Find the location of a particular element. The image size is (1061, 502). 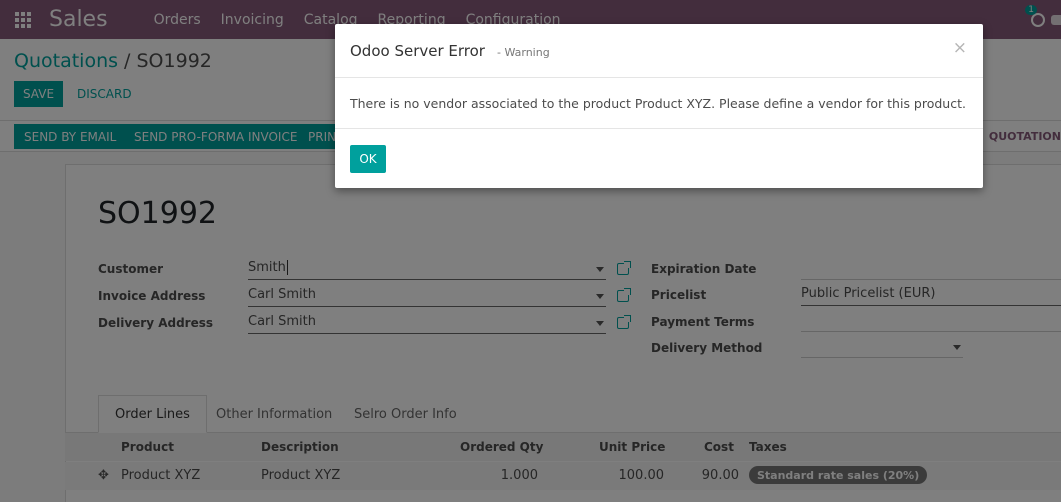

dialog-title: Odoo Server Error is located at coordinates (417, 50).